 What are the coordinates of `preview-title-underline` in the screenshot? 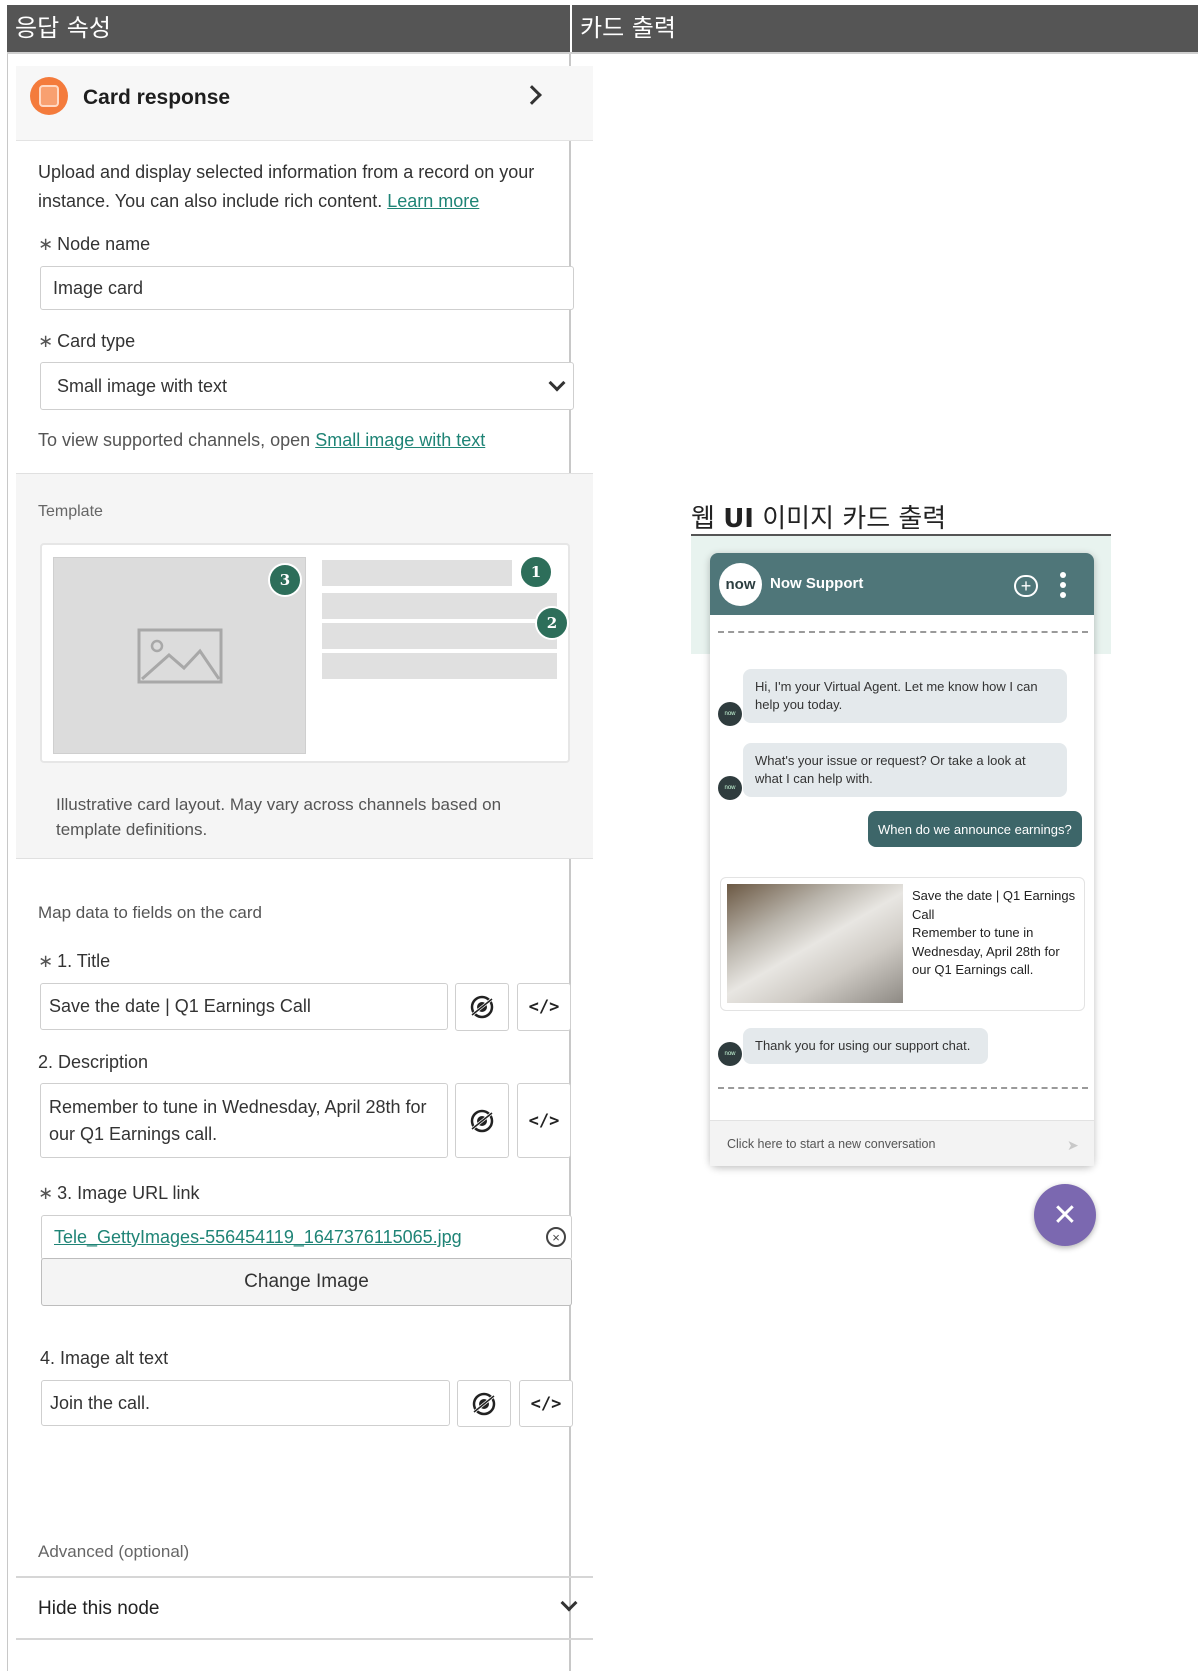 It's located at (901, 535).